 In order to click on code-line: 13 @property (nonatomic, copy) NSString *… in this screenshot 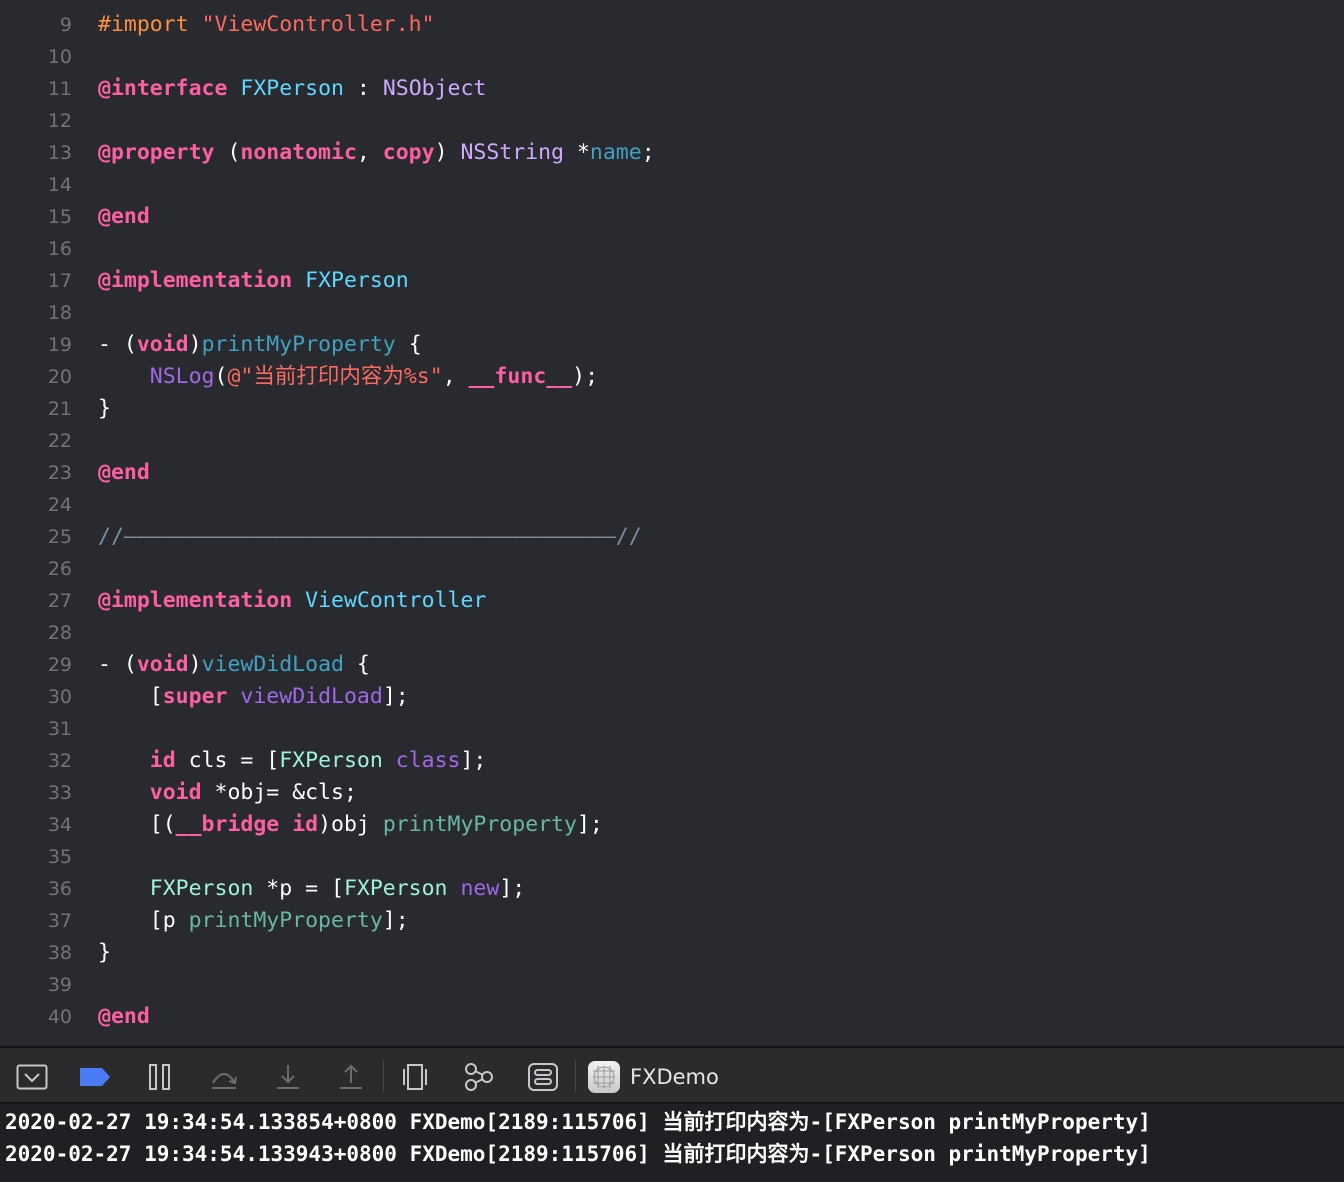, I will do `click(672, 153)`.